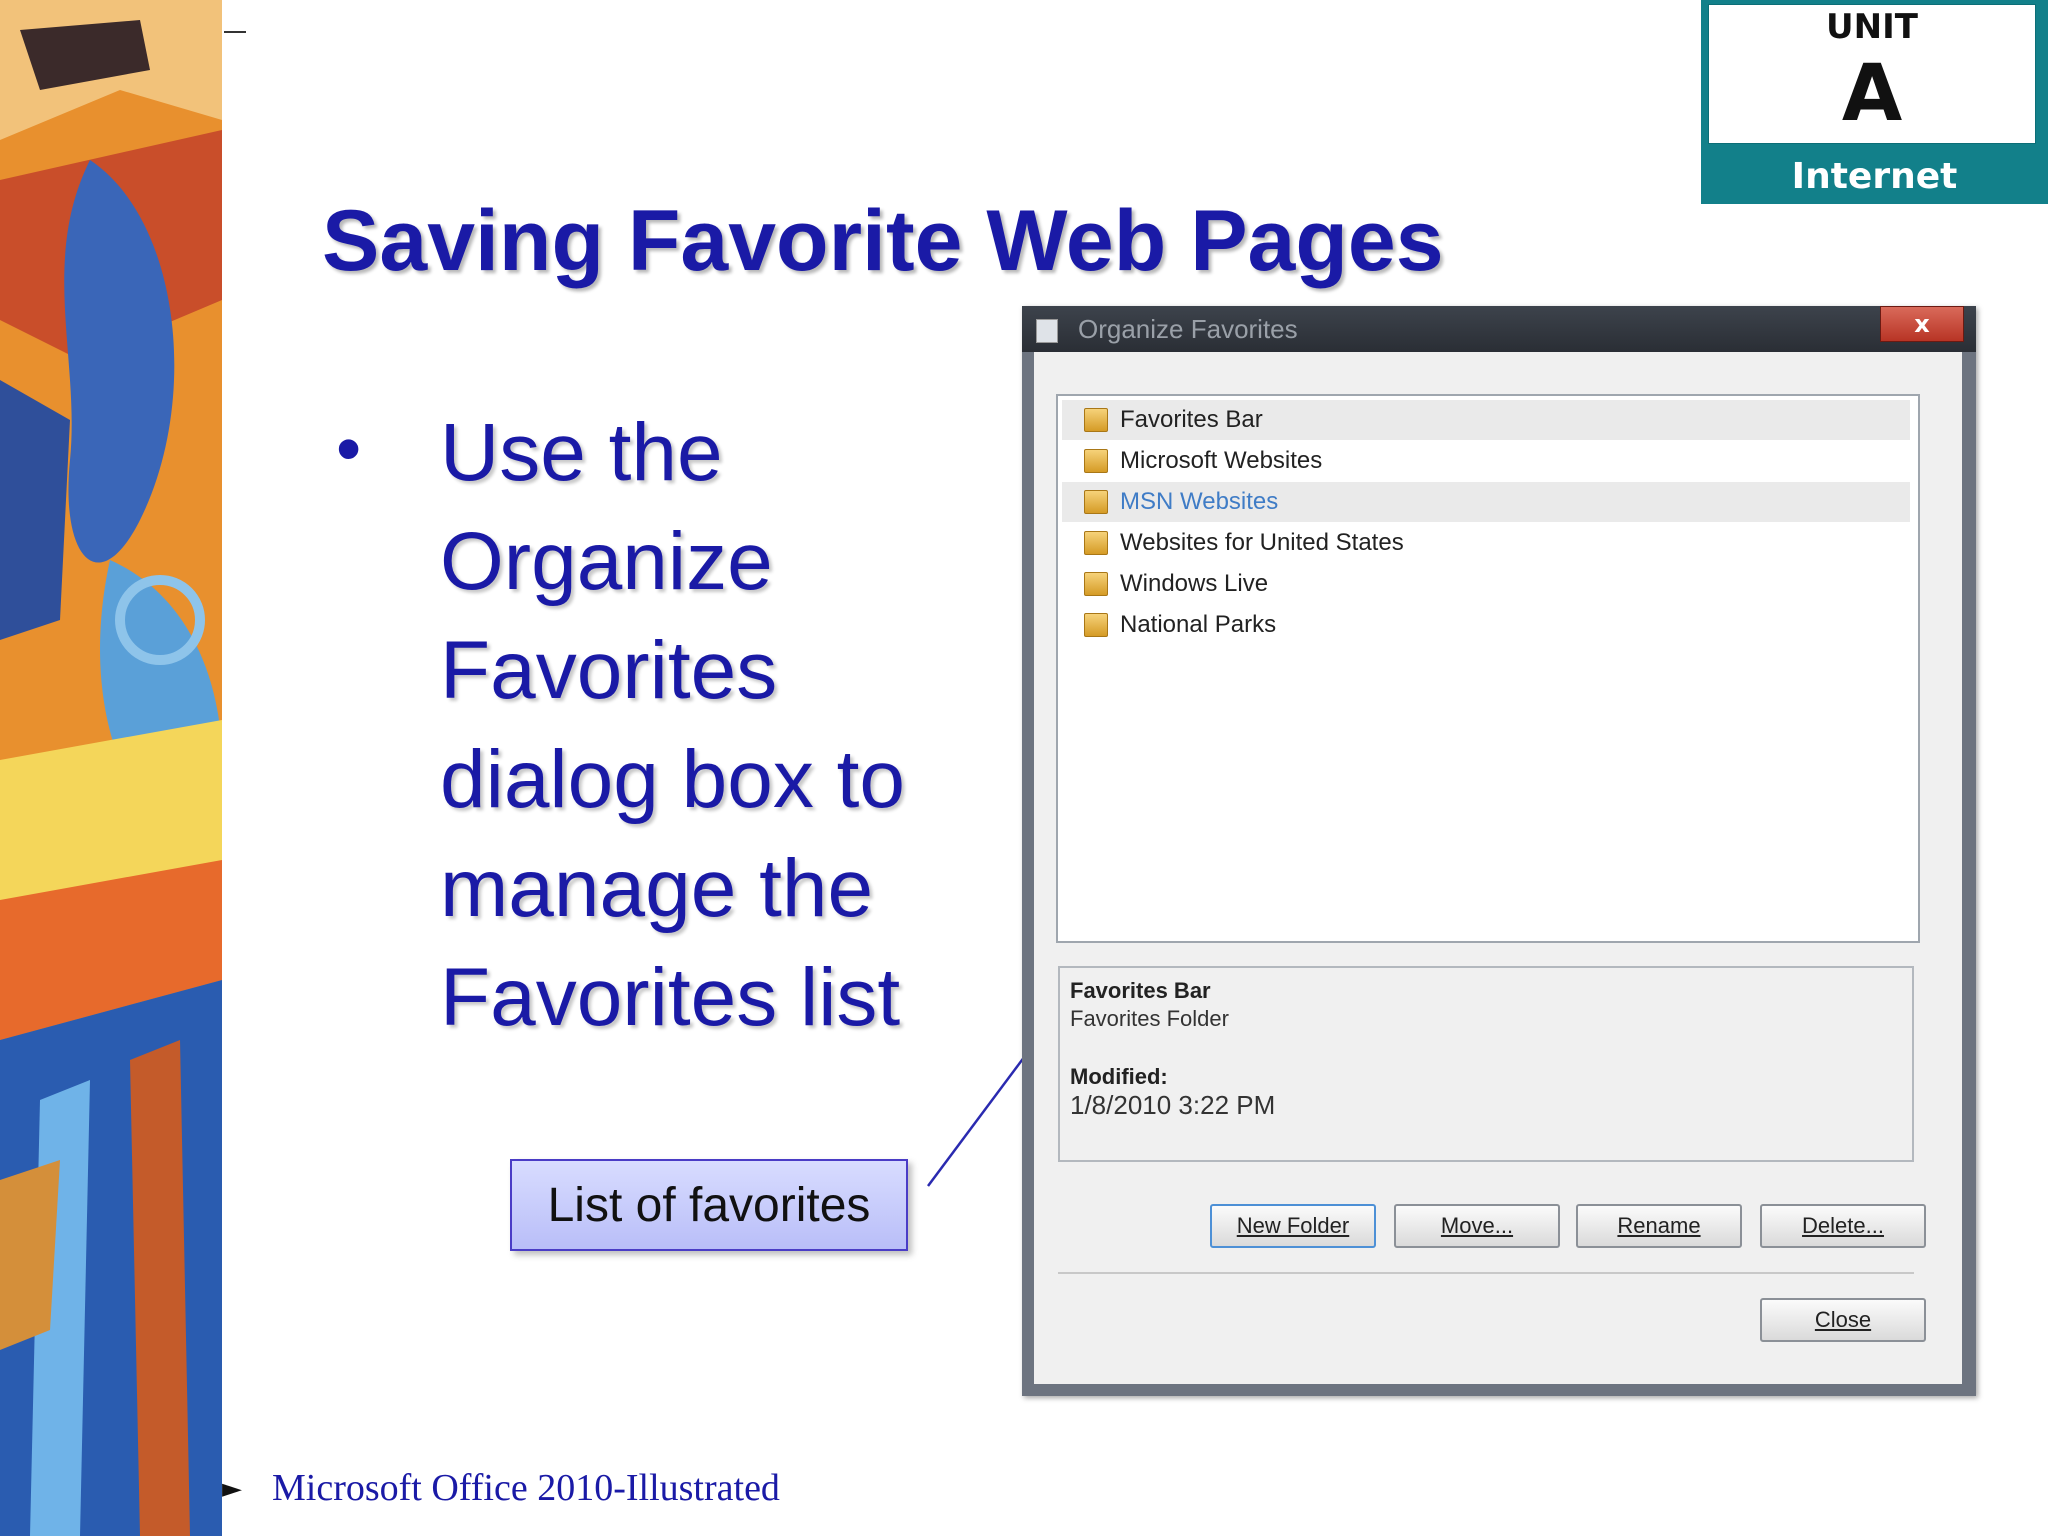 This screenshot has width=2048, height=1536. I want to click on favorite-name: National Parks, so click(1198, 624).